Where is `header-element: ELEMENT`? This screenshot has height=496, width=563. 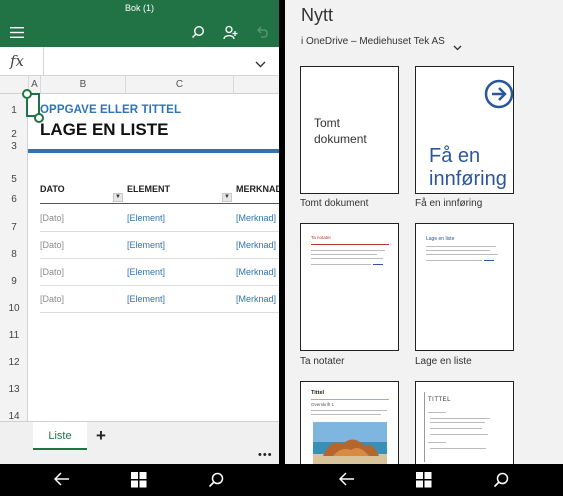 header-element: ELEMENT is located at coordinates (148, 189).